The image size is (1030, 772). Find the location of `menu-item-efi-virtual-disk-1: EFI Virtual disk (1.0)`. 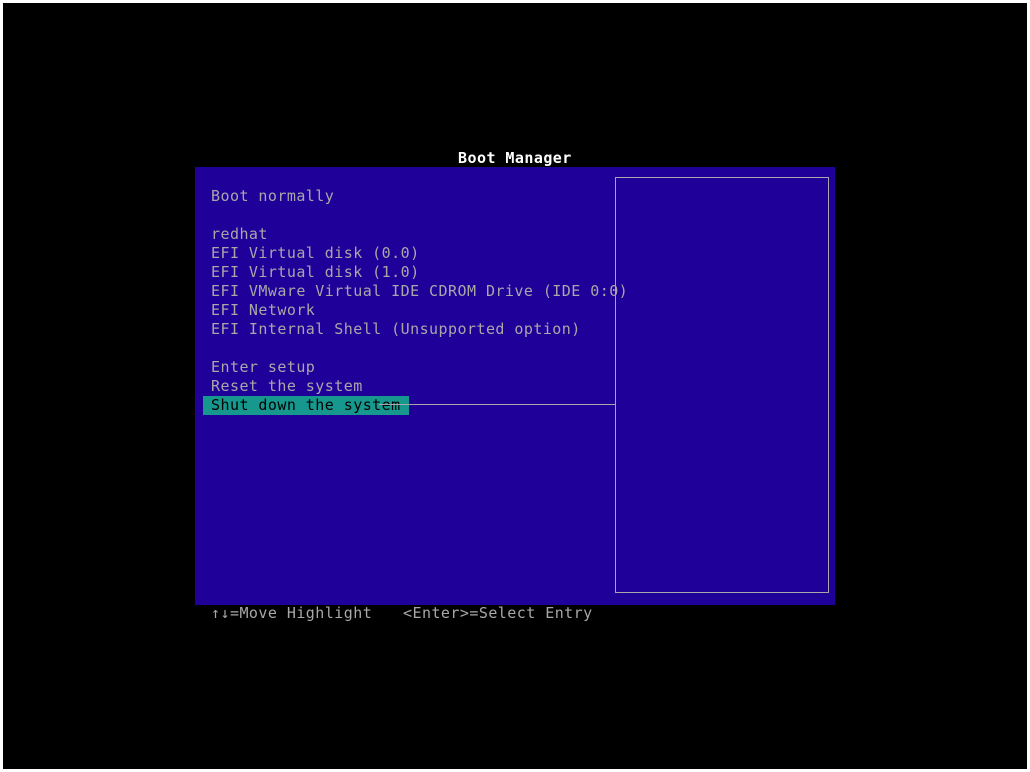

menu-item-efi-virtual-disk-1: EFI Virtual disk (1.0) is located at coordinates (315, 272).